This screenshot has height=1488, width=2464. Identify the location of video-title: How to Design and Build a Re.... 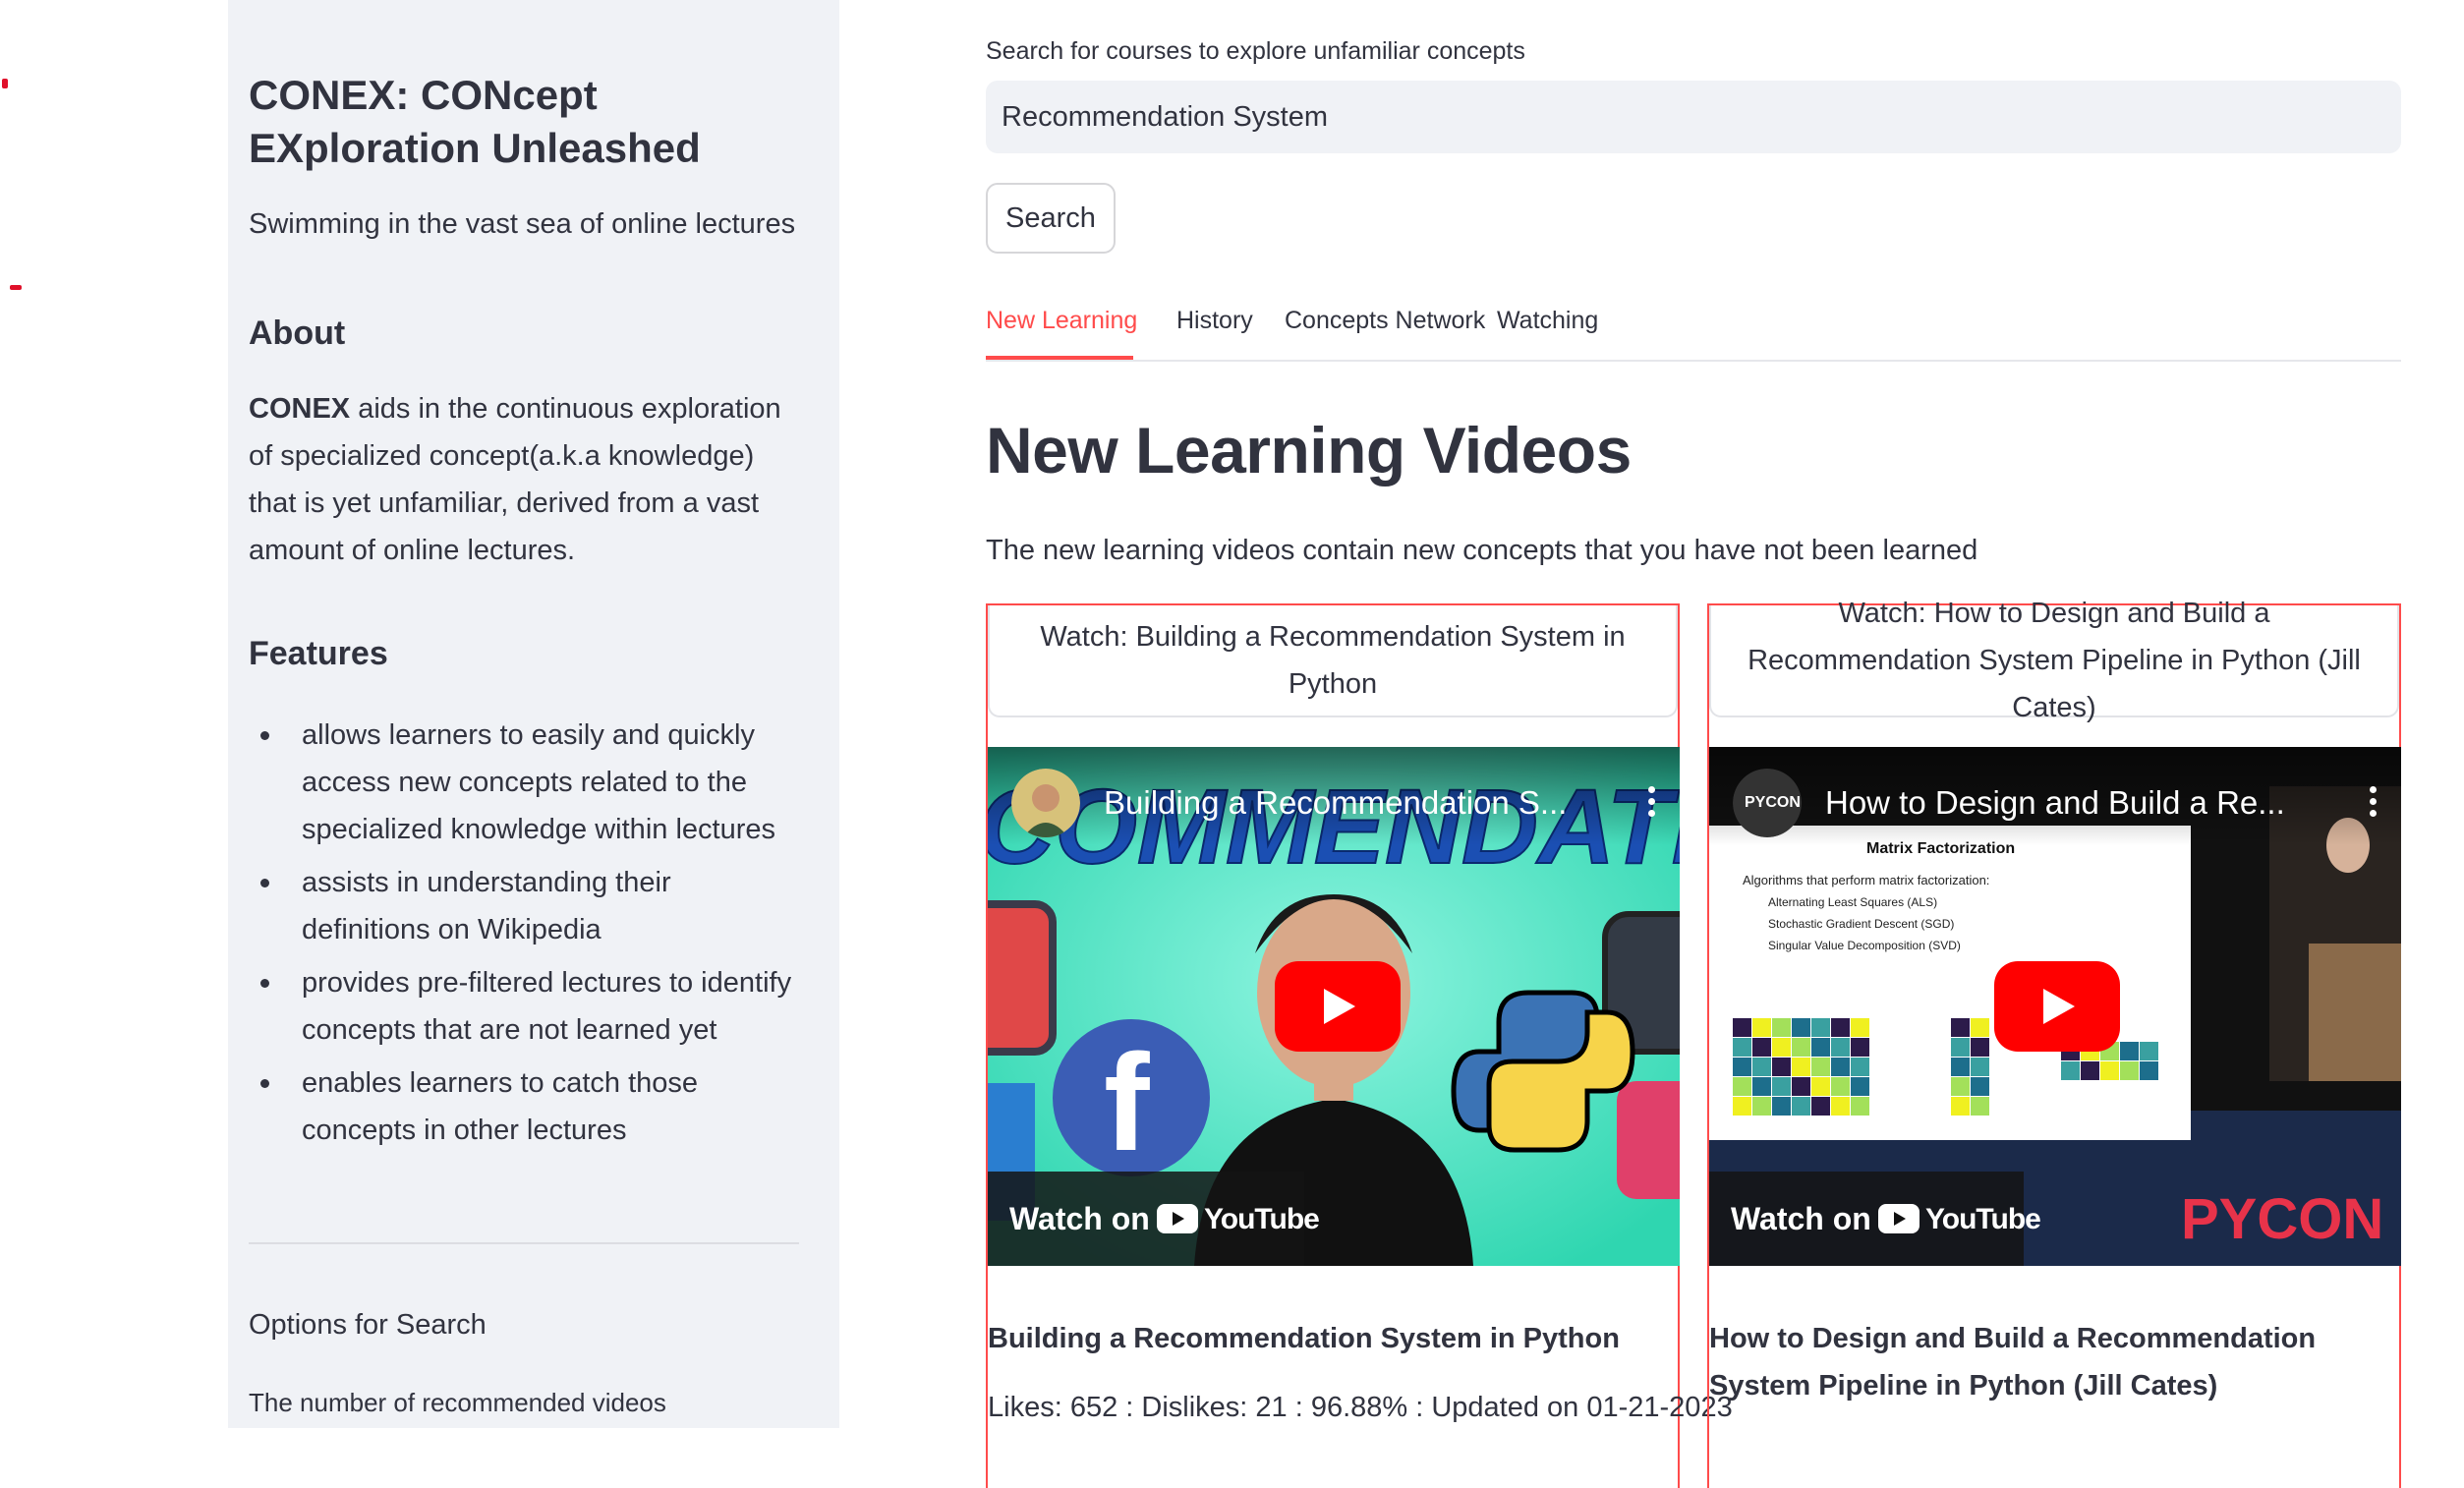
(2080, 803).